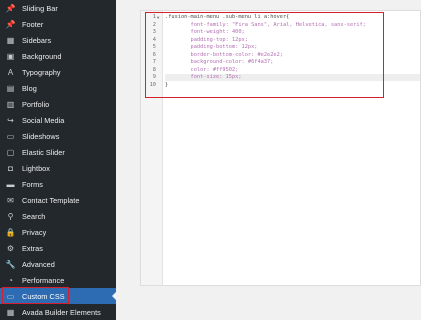  What do you see at coordinates (32, 184) in the screenshot?
I see `sidebar-item-label: Forms` at bounding box center [32, 184].